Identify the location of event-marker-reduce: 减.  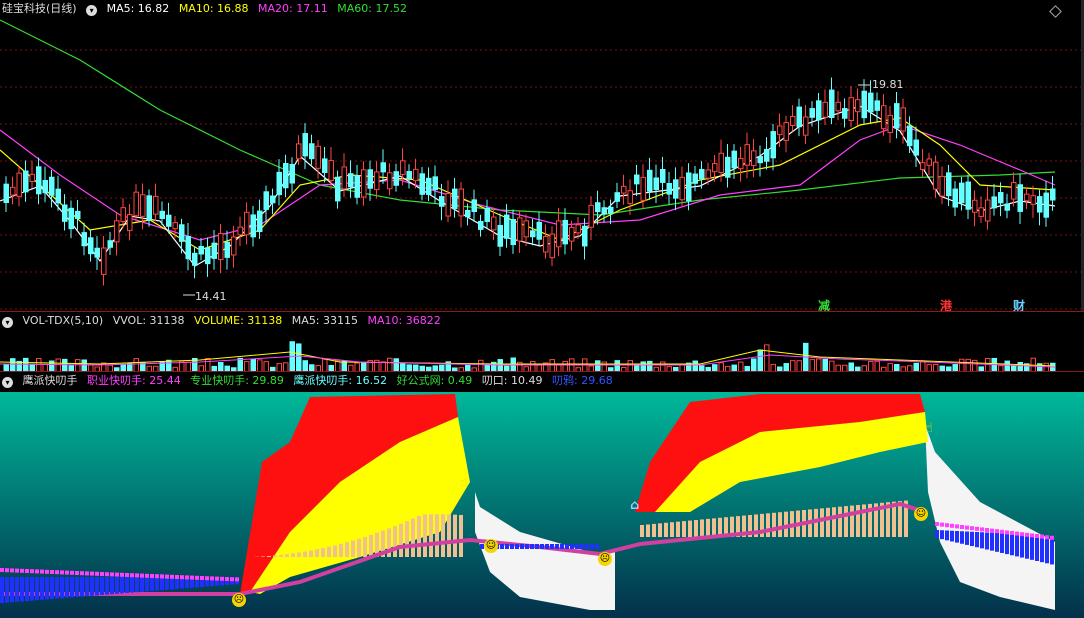
(824, 304).